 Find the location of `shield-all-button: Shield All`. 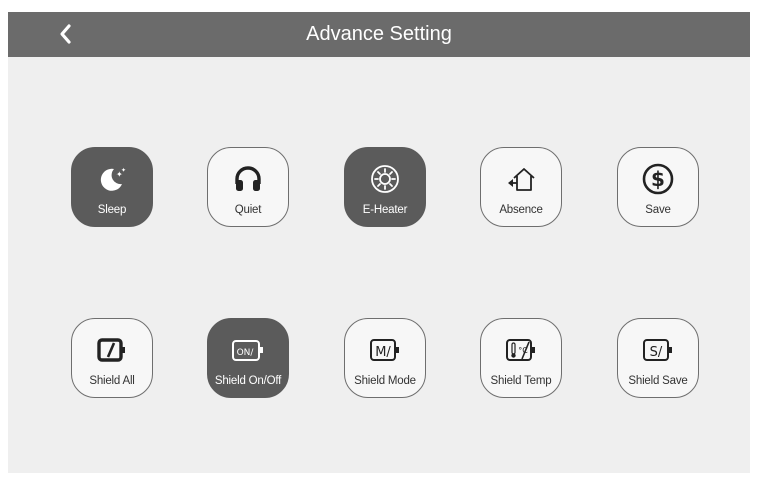

shield-all-button: Shield All is located at coordinates (112, 358).